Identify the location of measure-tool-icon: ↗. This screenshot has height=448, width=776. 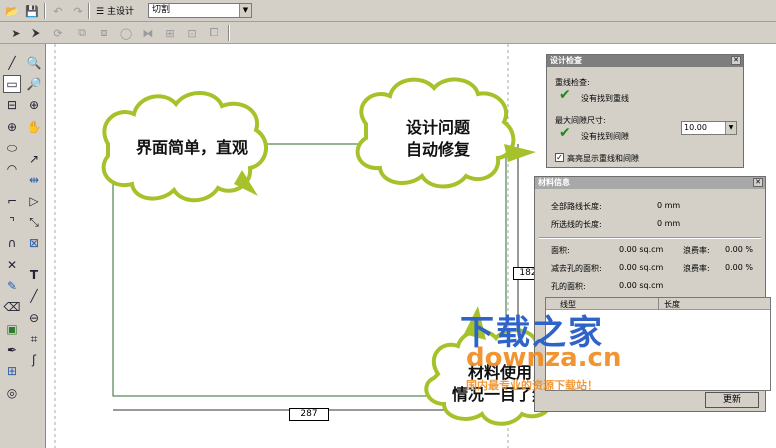
(34, 159).